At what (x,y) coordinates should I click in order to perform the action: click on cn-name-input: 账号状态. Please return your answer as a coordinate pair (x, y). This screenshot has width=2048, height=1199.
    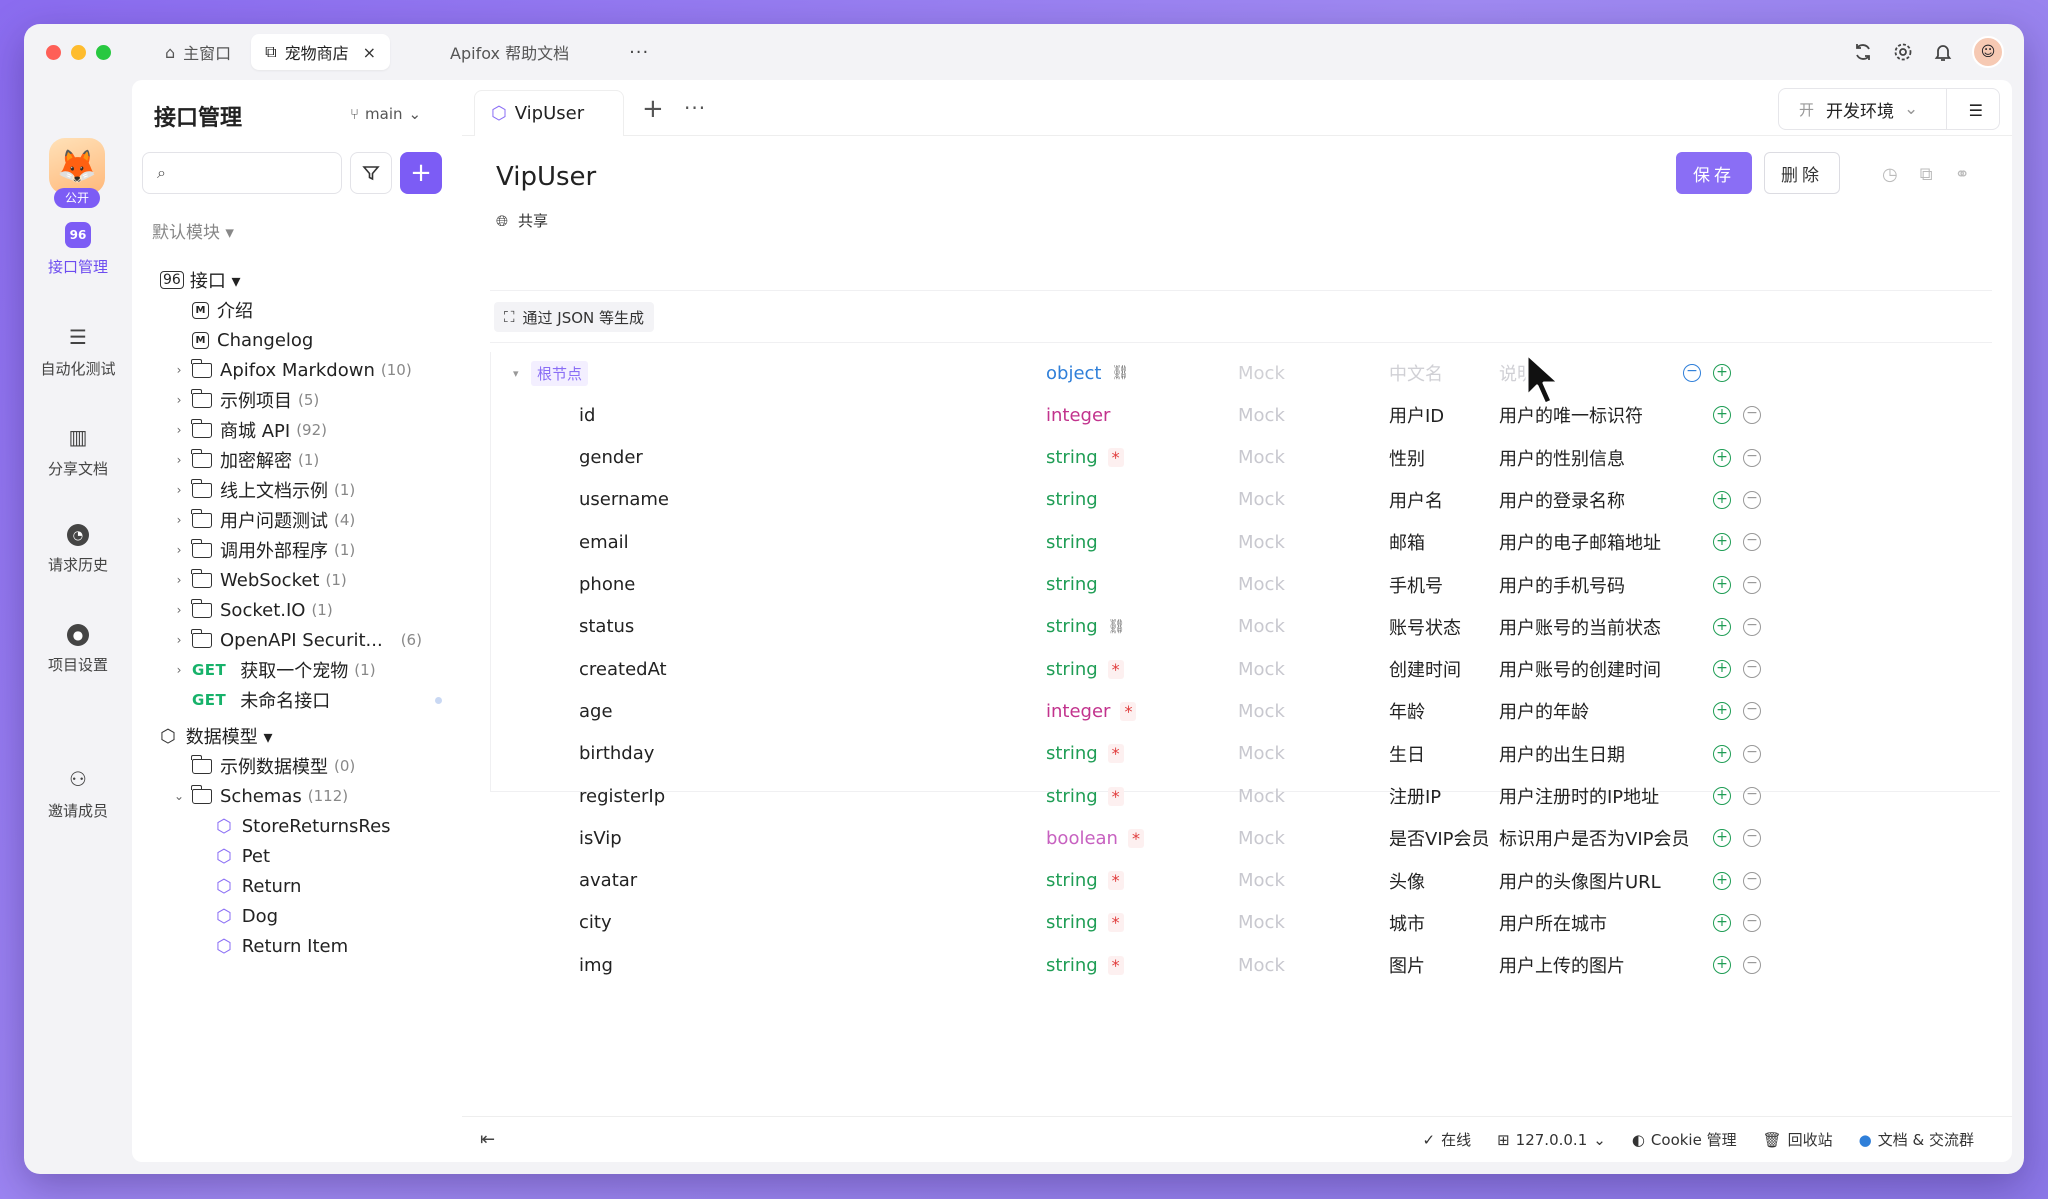
    Looking at the image, I should click on (1425, 627).